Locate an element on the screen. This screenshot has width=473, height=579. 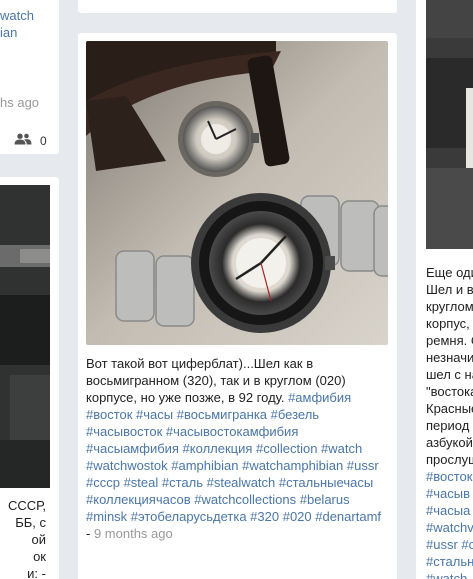
post-text-line: незначи is located at coordinates (449, 357).